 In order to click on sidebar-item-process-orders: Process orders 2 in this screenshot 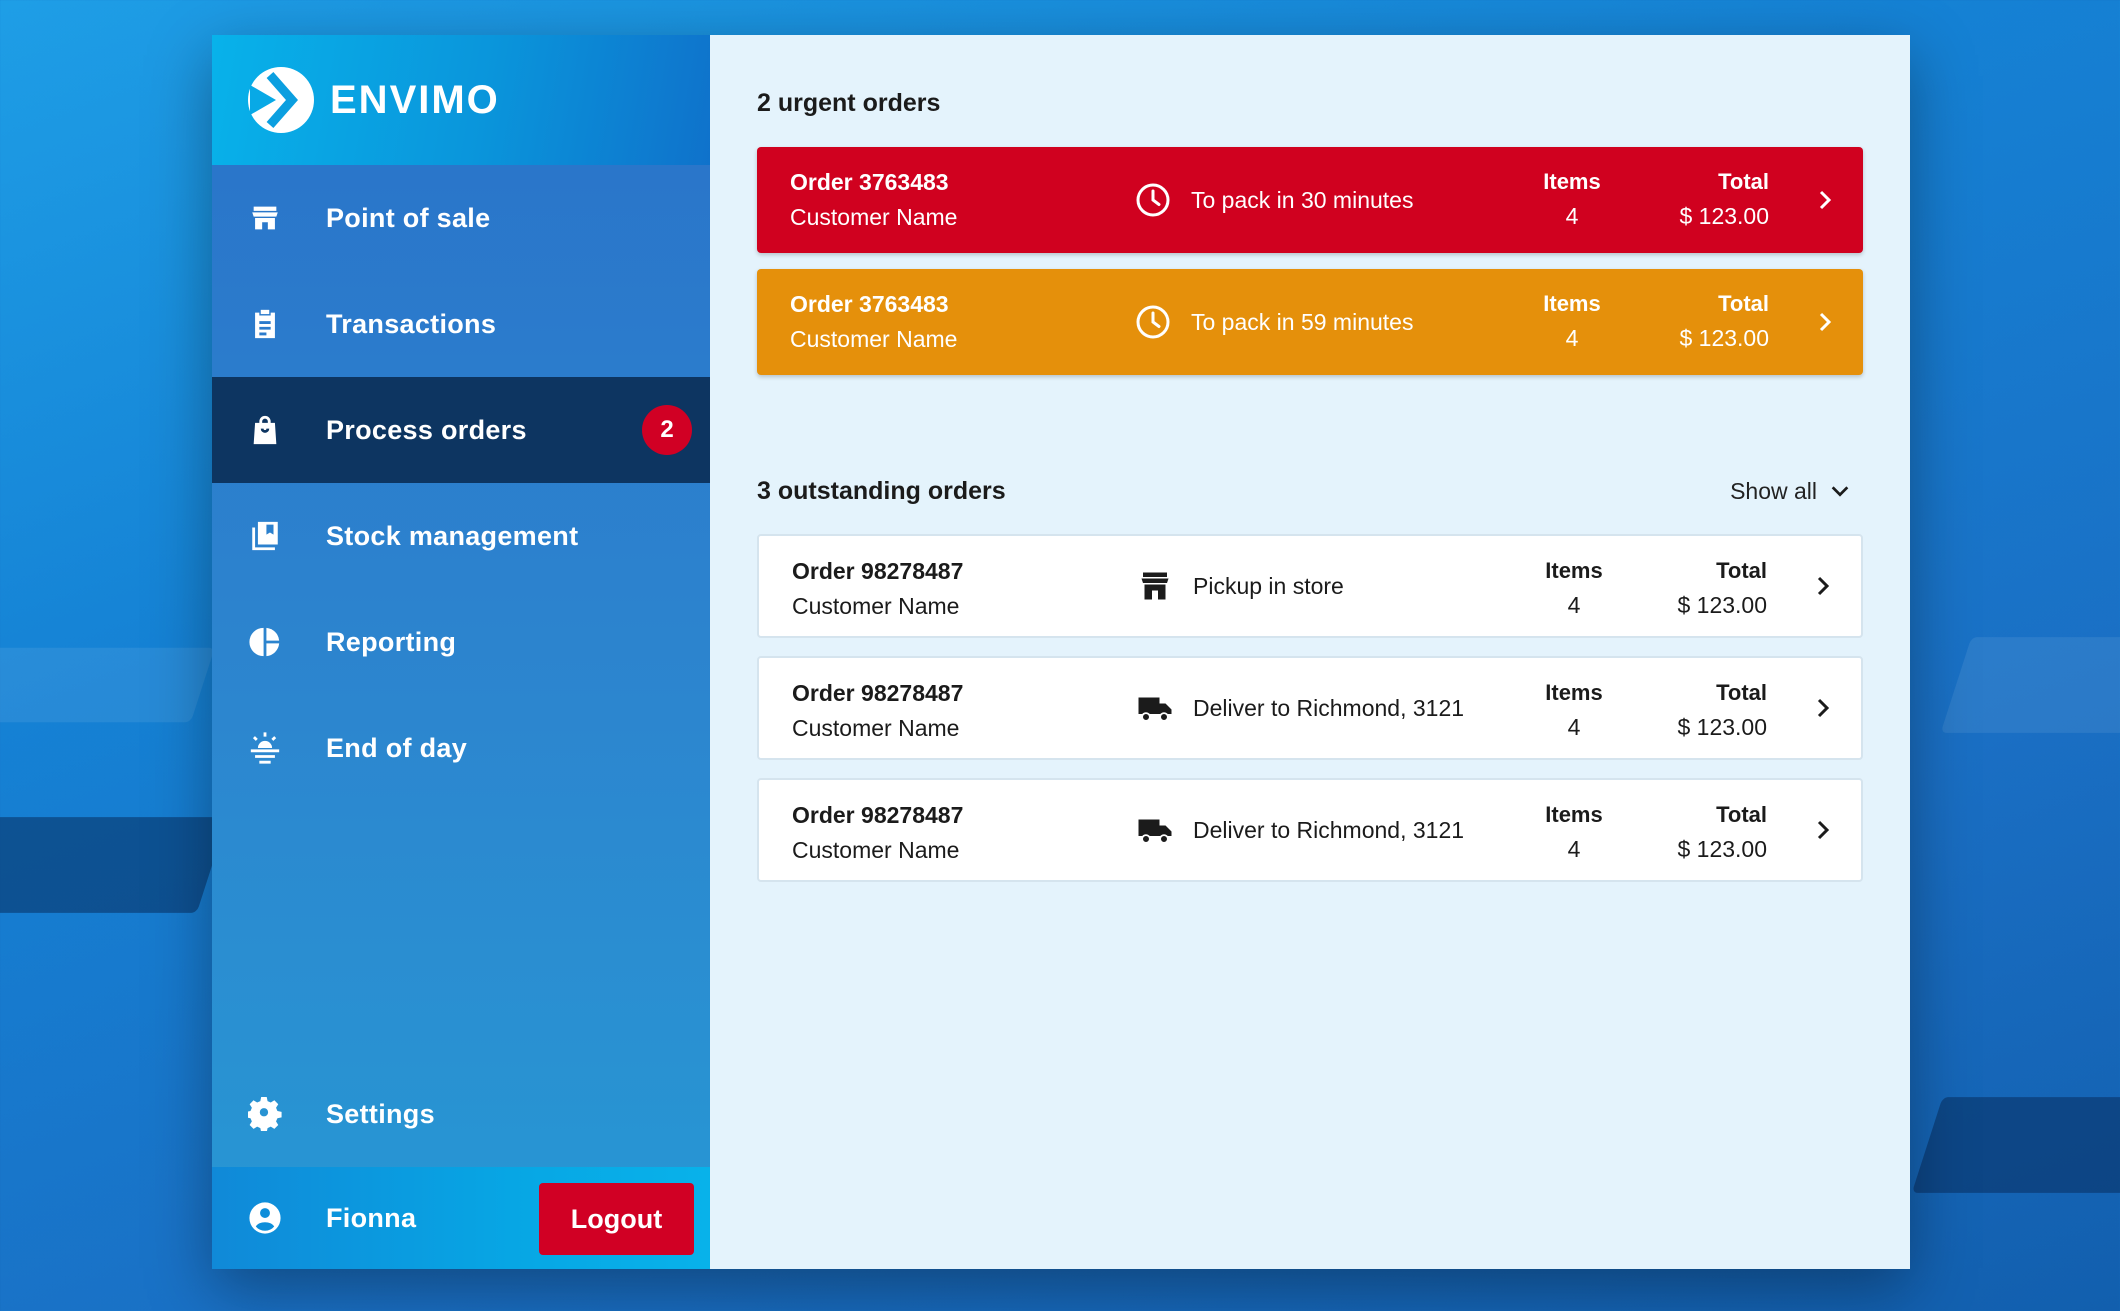, I will do `click(461, 430)`.